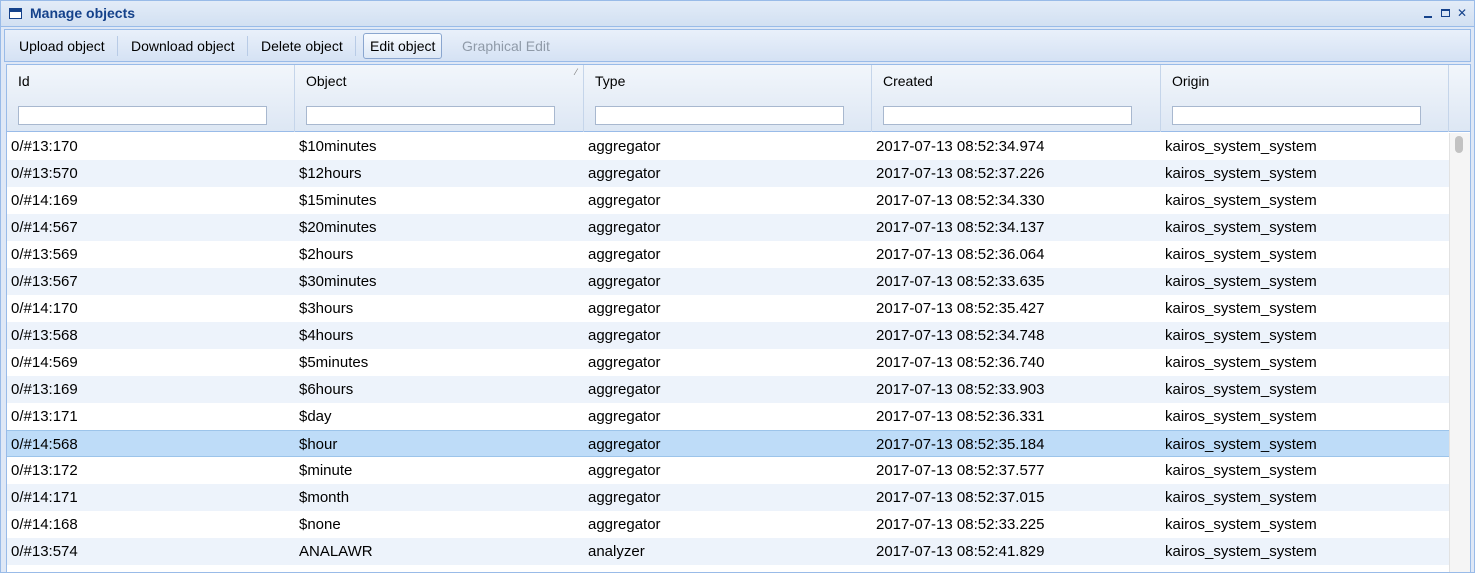  What do you see at coordinates (44, 416) in the screenshot?
I see `table-cell: 0/#13:171` at bounding box center [44, 416].